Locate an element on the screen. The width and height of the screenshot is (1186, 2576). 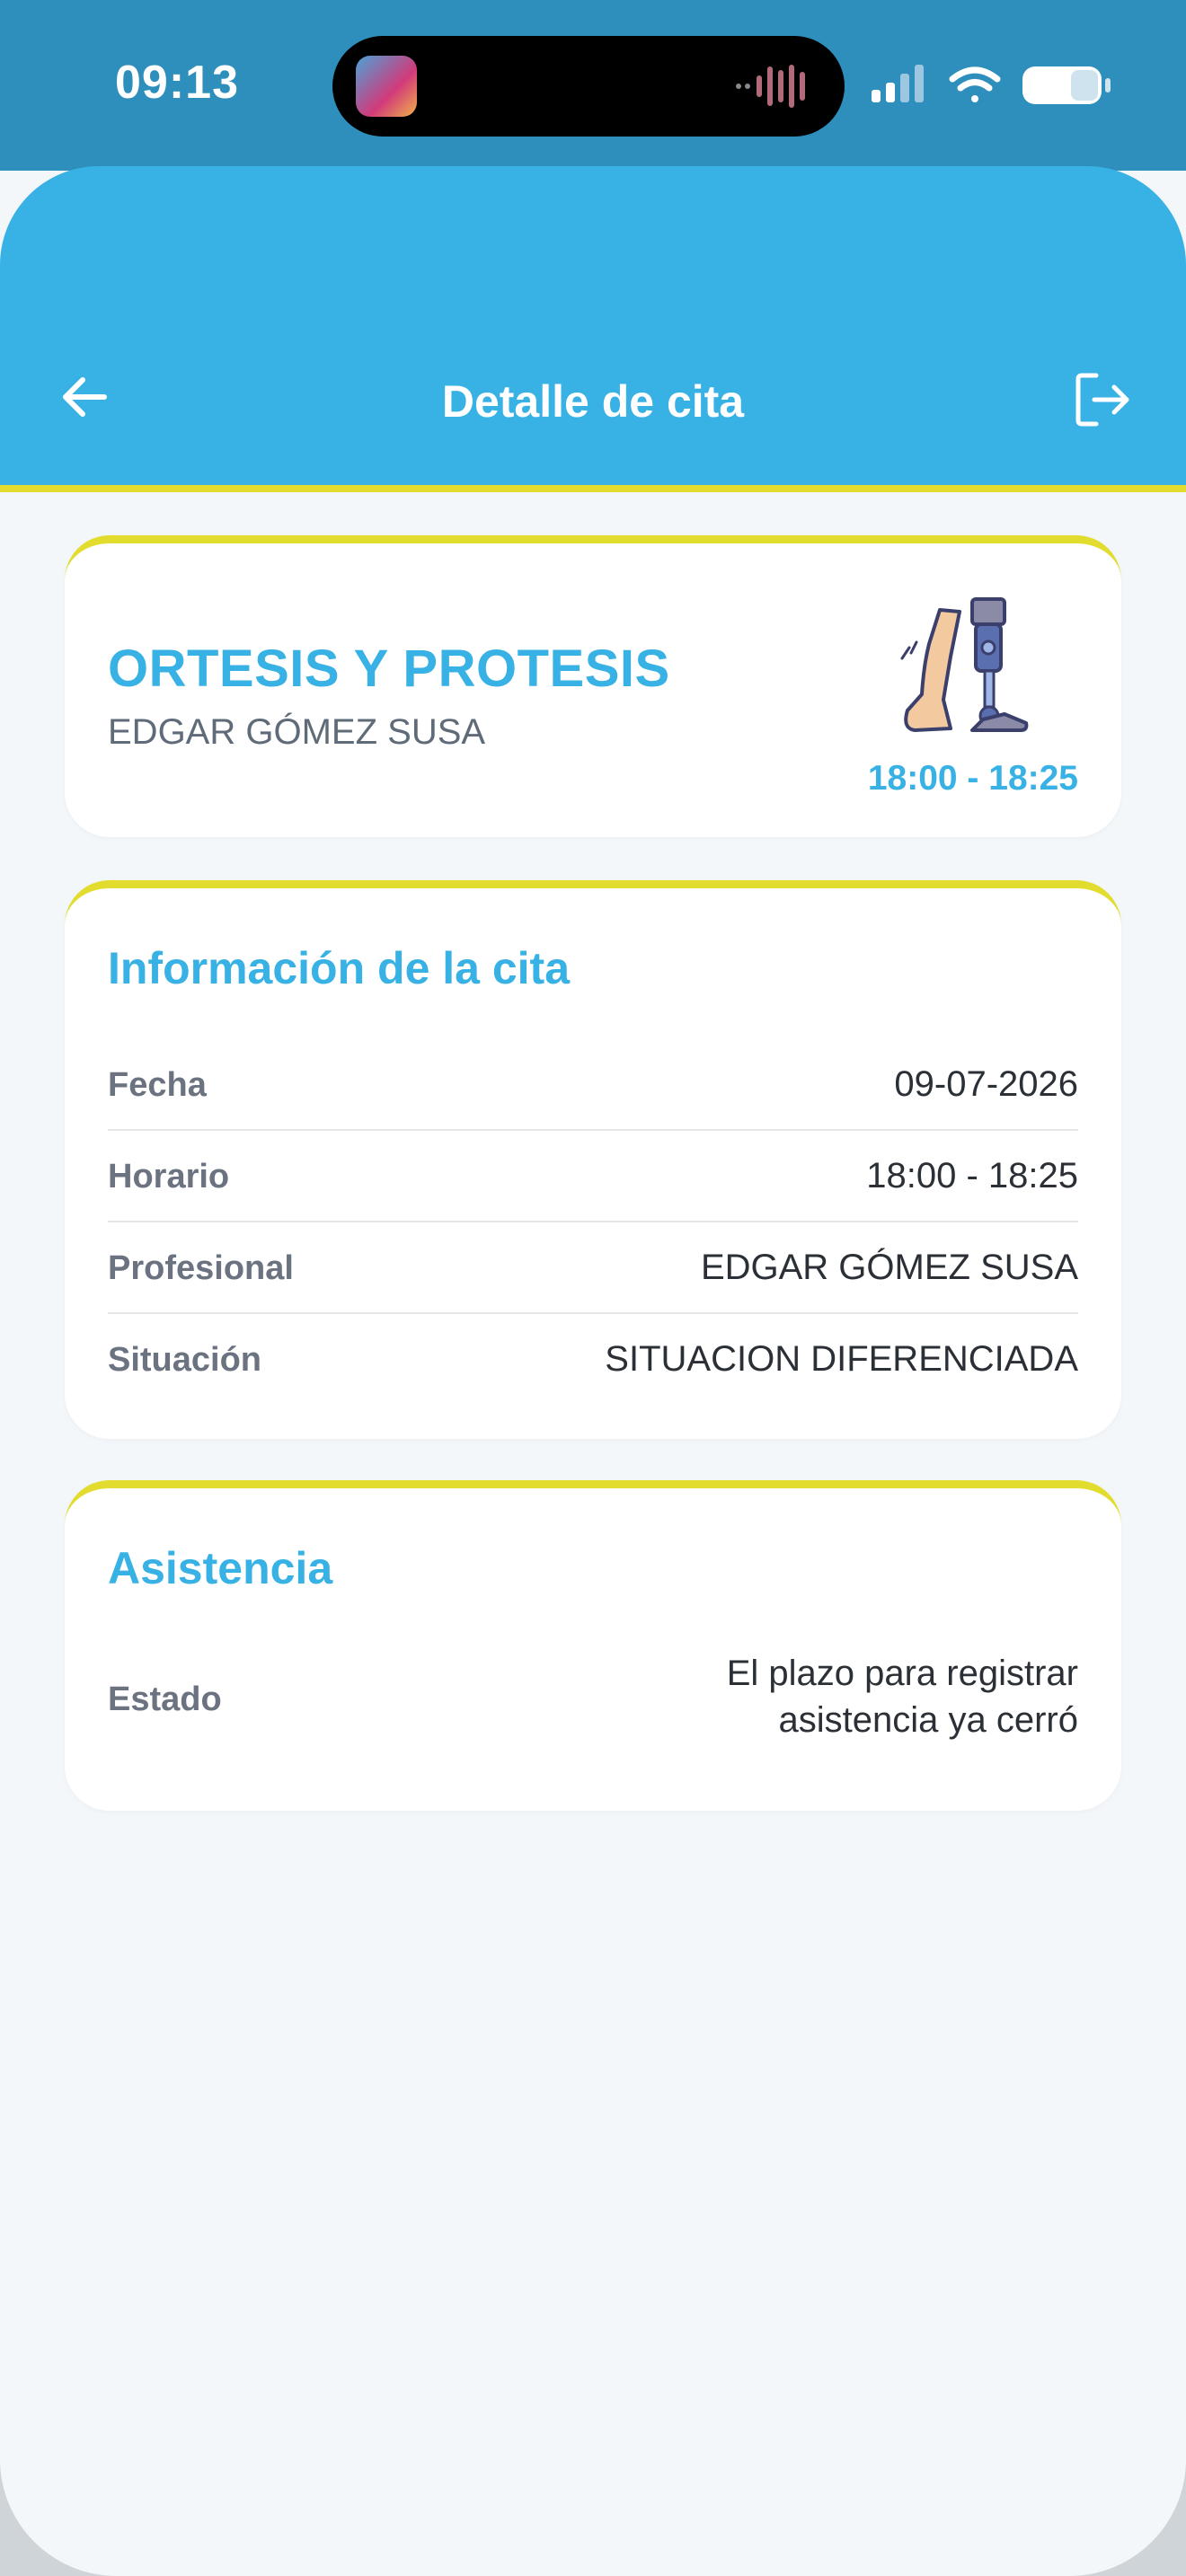
section-title: Asistencia is located at coordinates (220, 1568).